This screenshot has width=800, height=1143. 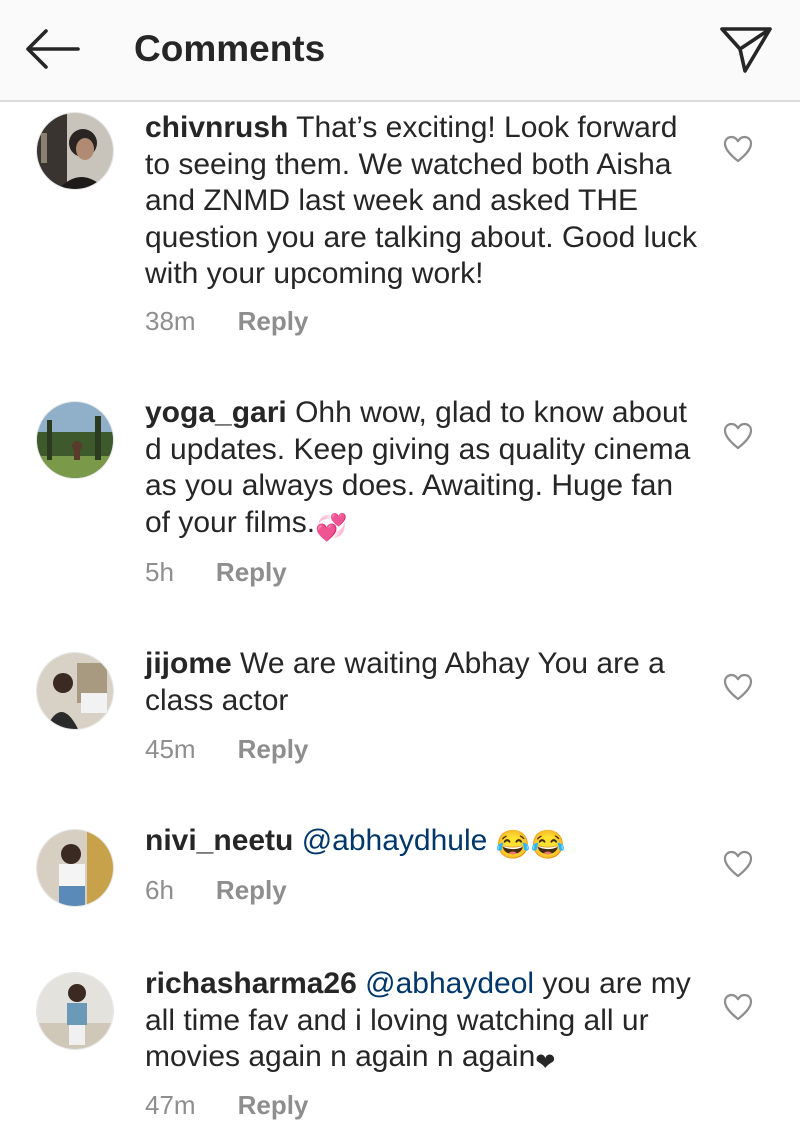 I want to click on comments-header: Comments, so click(x=400, y=51).